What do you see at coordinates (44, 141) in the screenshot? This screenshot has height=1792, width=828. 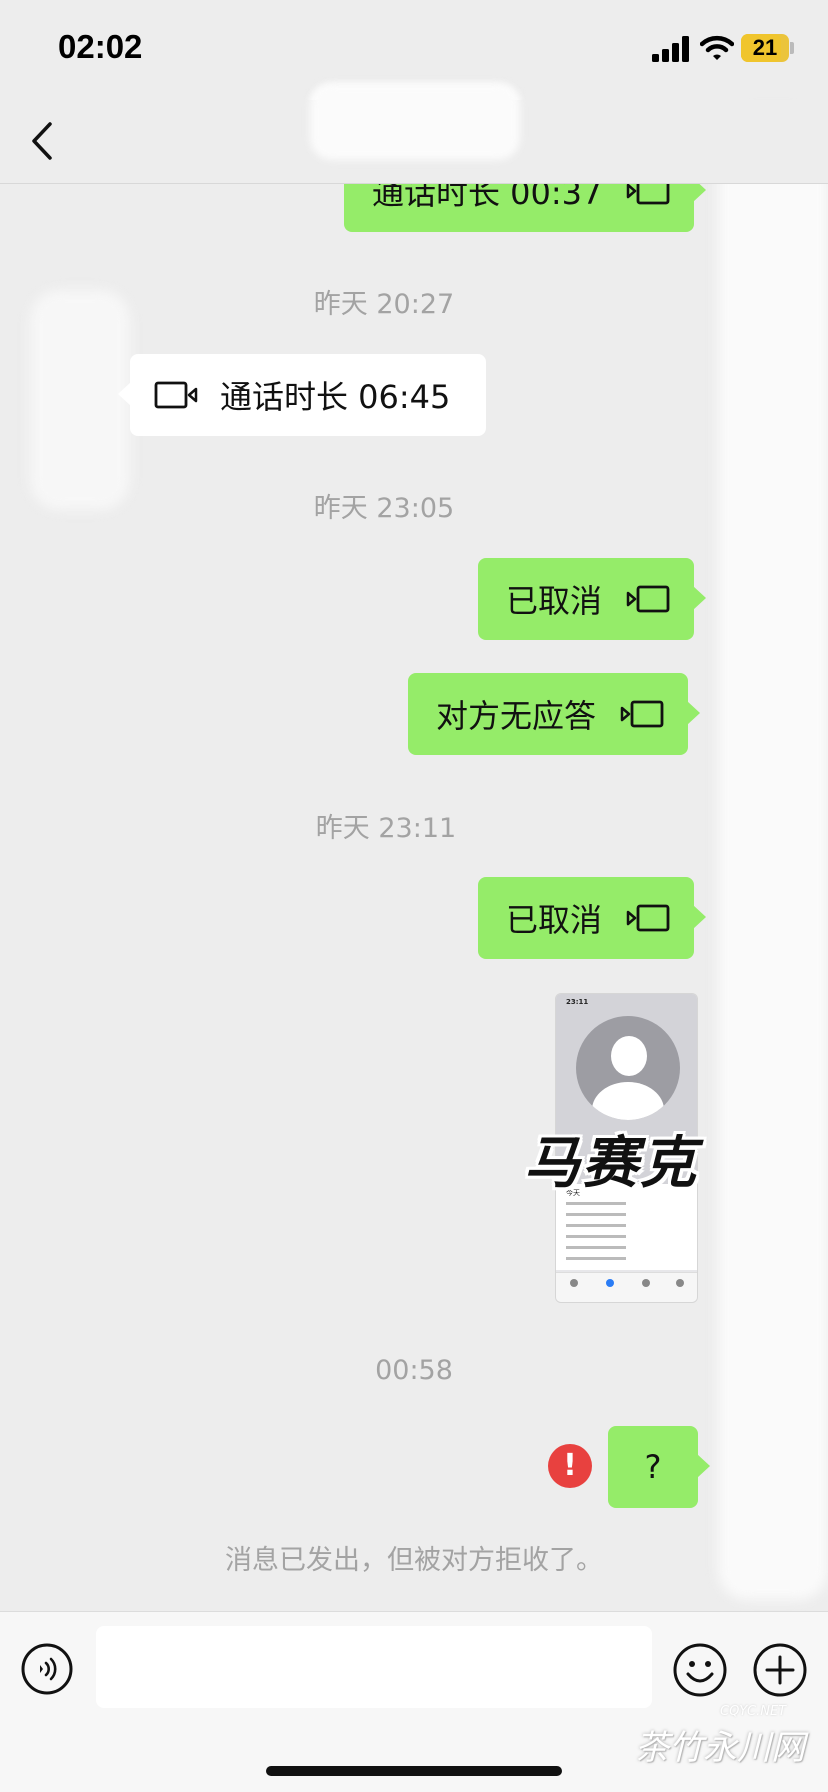 I see `back-button` at bounding box center [44, 141].